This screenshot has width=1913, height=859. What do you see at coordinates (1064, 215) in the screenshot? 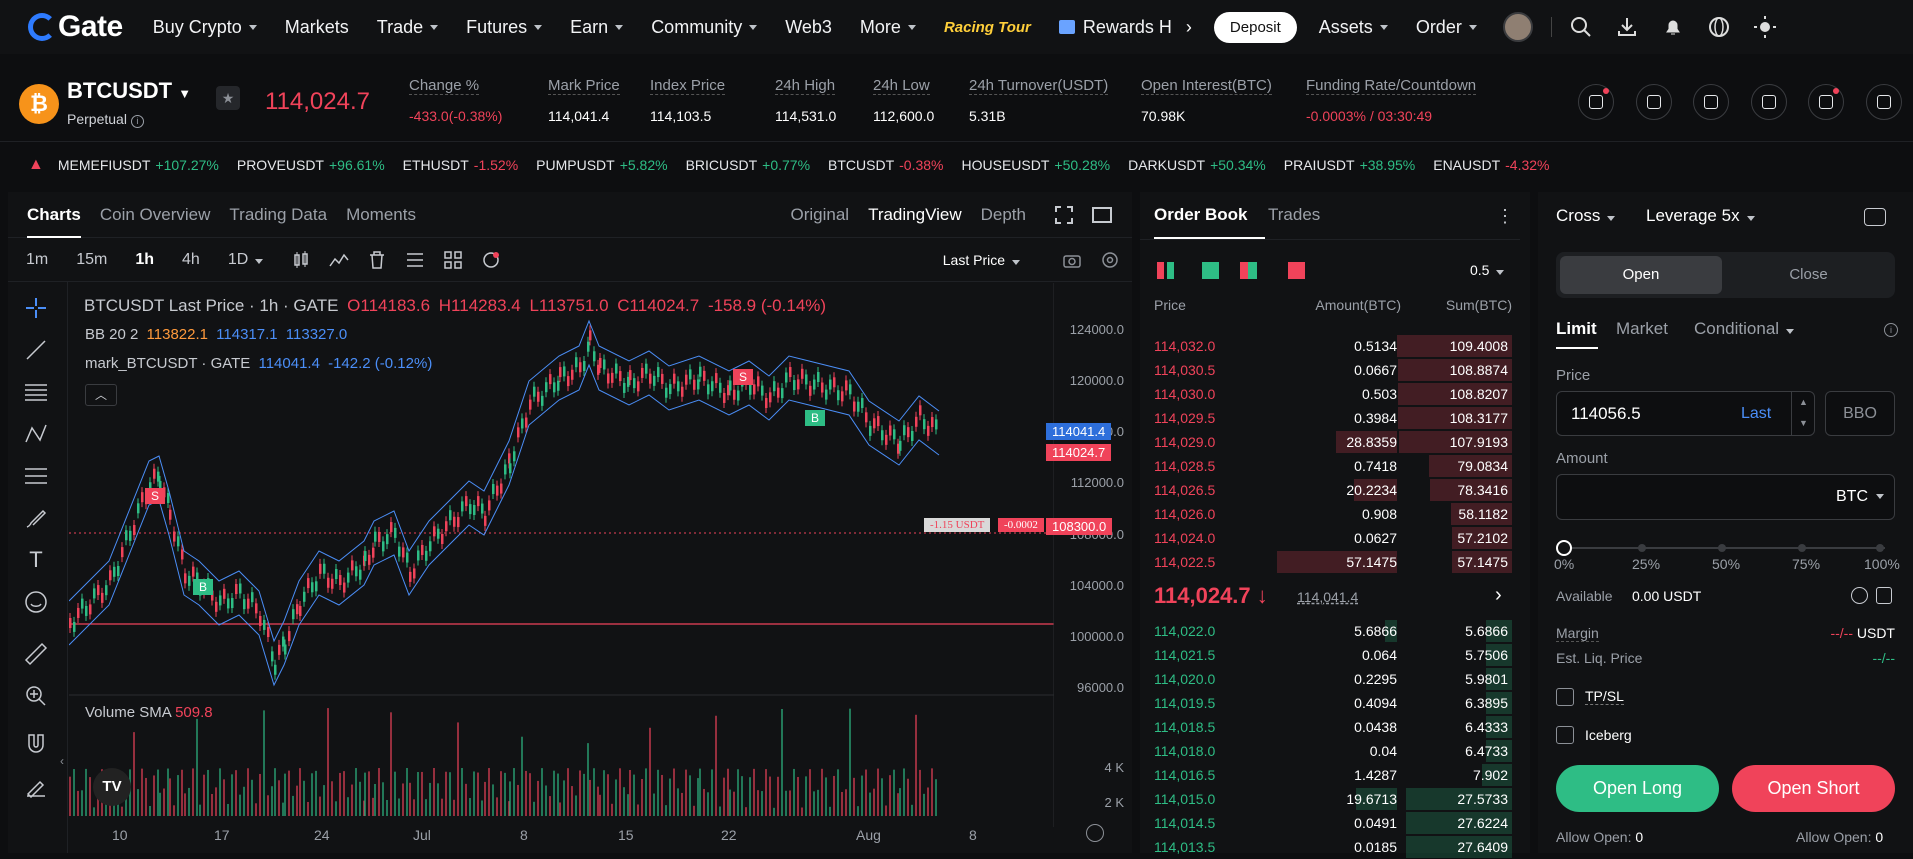
I see `fullscreen-icon` at bounding box center [1064, 215].